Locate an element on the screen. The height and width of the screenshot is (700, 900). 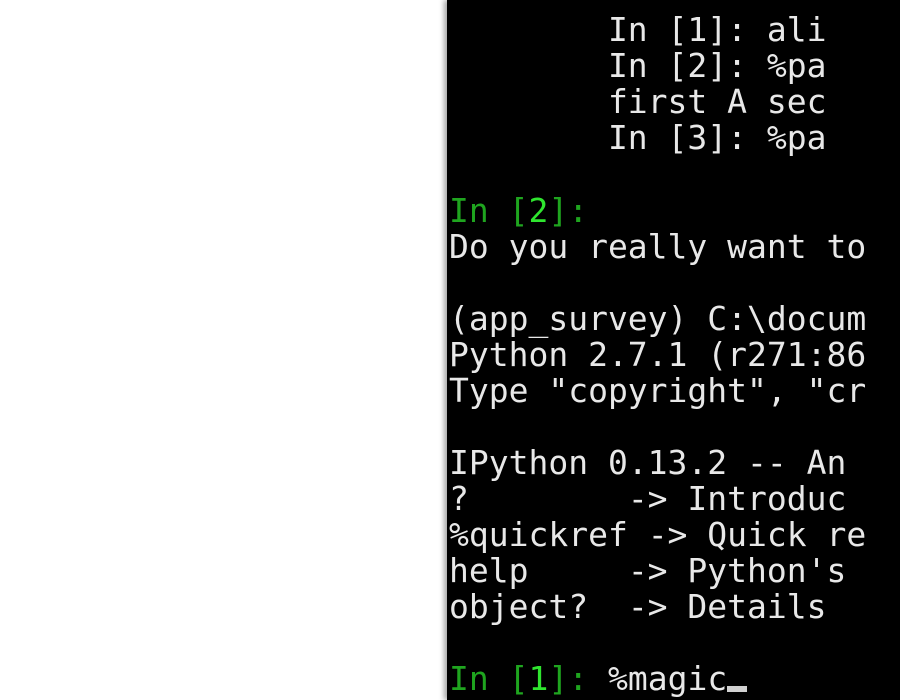
python-version-line: Python 2.7.1 (r271:86 is located at coordinates (658, 354).